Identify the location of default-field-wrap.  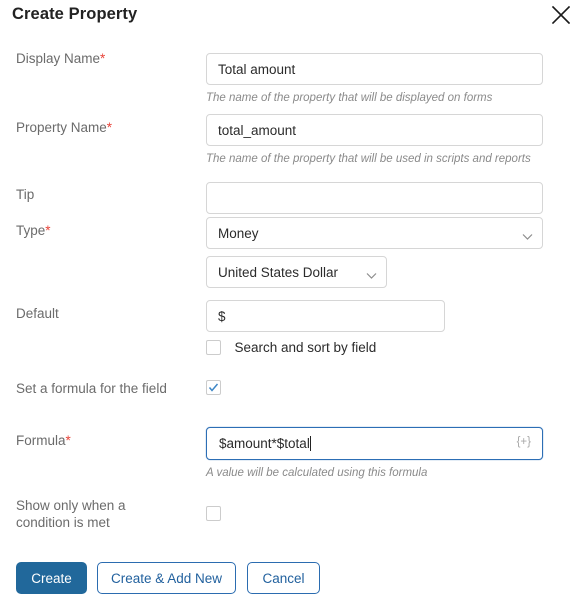
(325, 316).